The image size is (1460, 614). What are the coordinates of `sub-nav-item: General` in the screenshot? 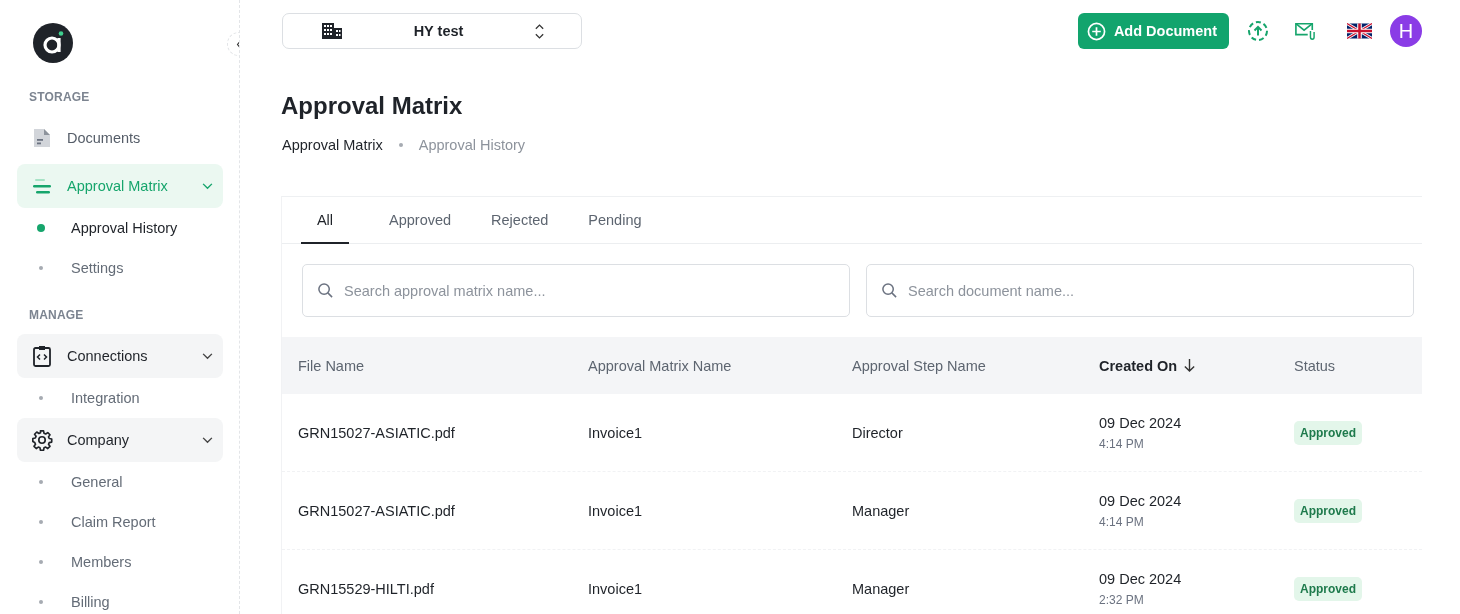 It's located at (120, 482).